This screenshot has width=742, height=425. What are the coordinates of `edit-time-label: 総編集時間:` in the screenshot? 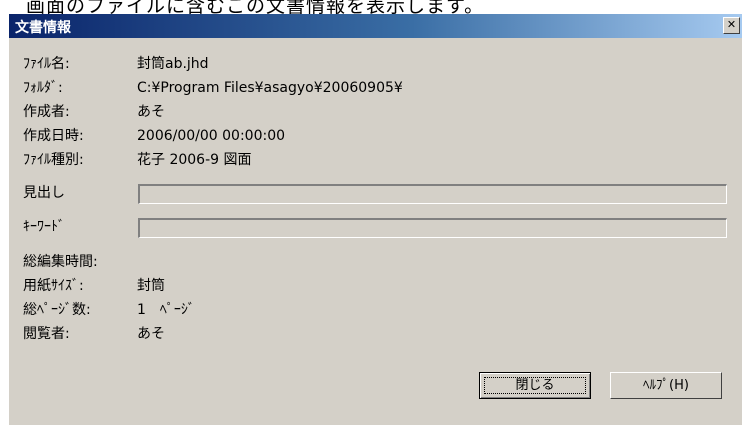 It's located at (60, 262).